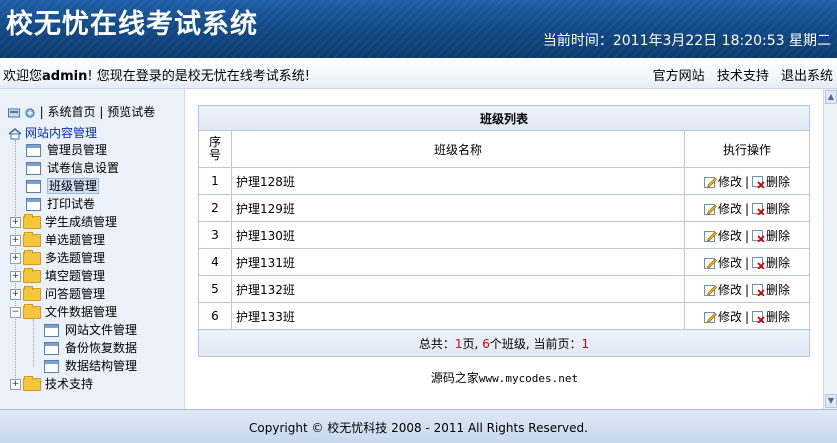 This screenshot has height=443, width=837. I want to click on sidebar-item-label: 网站文件管理, so click(101, 330).